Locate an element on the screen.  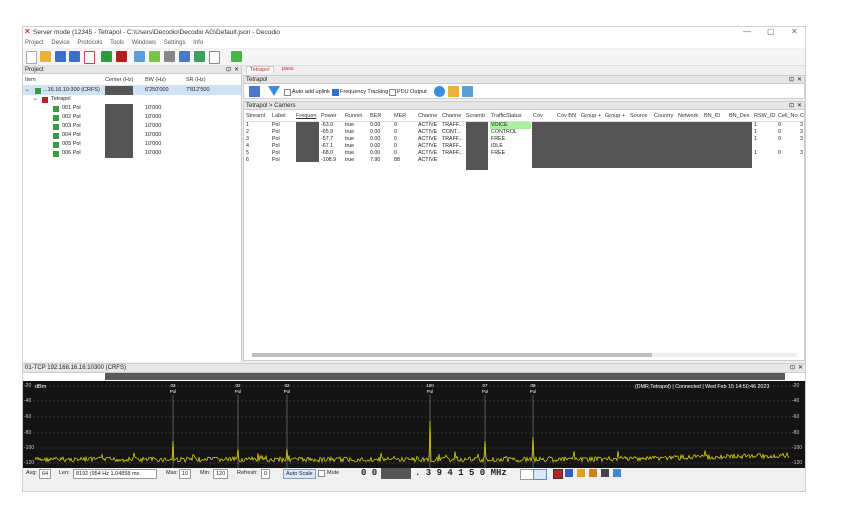
col-power: Power is located at coordinates (329, 116).